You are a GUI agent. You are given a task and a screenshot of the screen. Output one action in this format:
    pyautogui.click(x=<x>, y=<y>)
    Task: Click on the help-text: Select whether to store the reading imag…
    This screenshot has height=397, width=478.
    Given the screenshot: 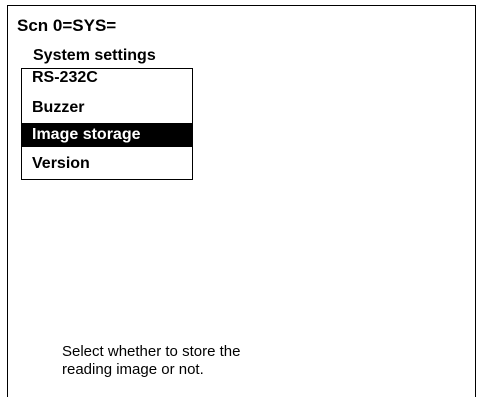 What is the action you would take?
    pyautogui.click(x=151, y=361)
    